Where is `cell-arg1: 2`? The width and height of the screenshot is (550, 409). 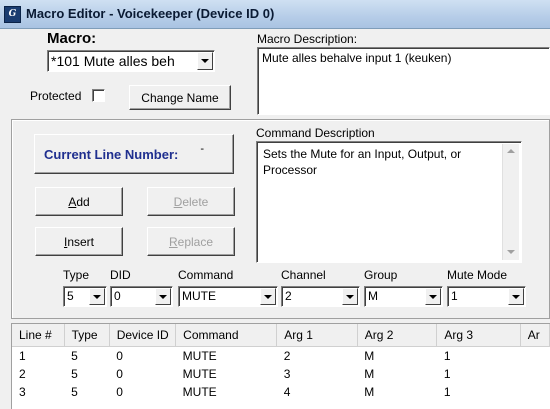
cell-arg1: 2 is located at coordinates (287, 356).